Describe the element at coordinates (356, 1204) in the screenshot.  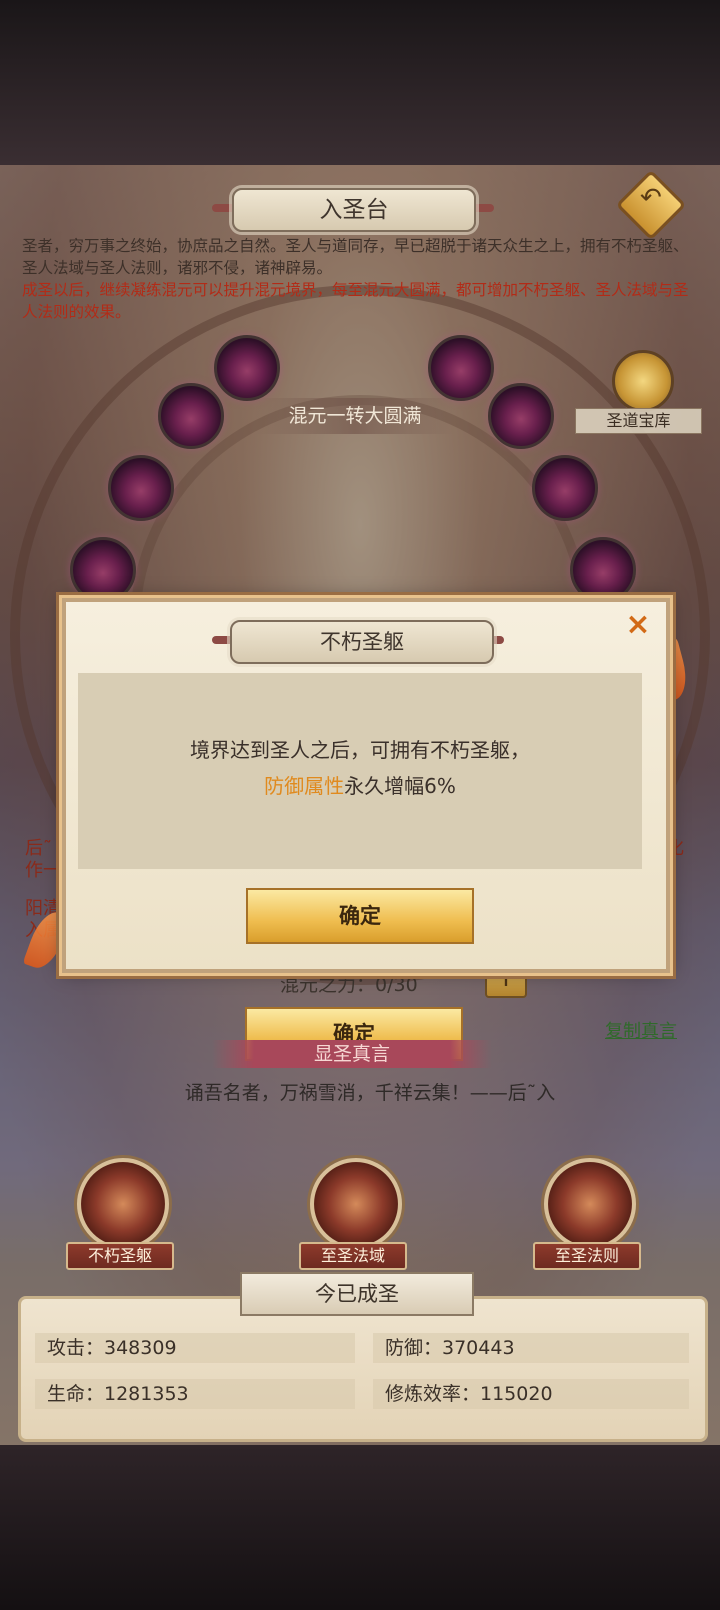
I see `saint-domain-icon` at that location.